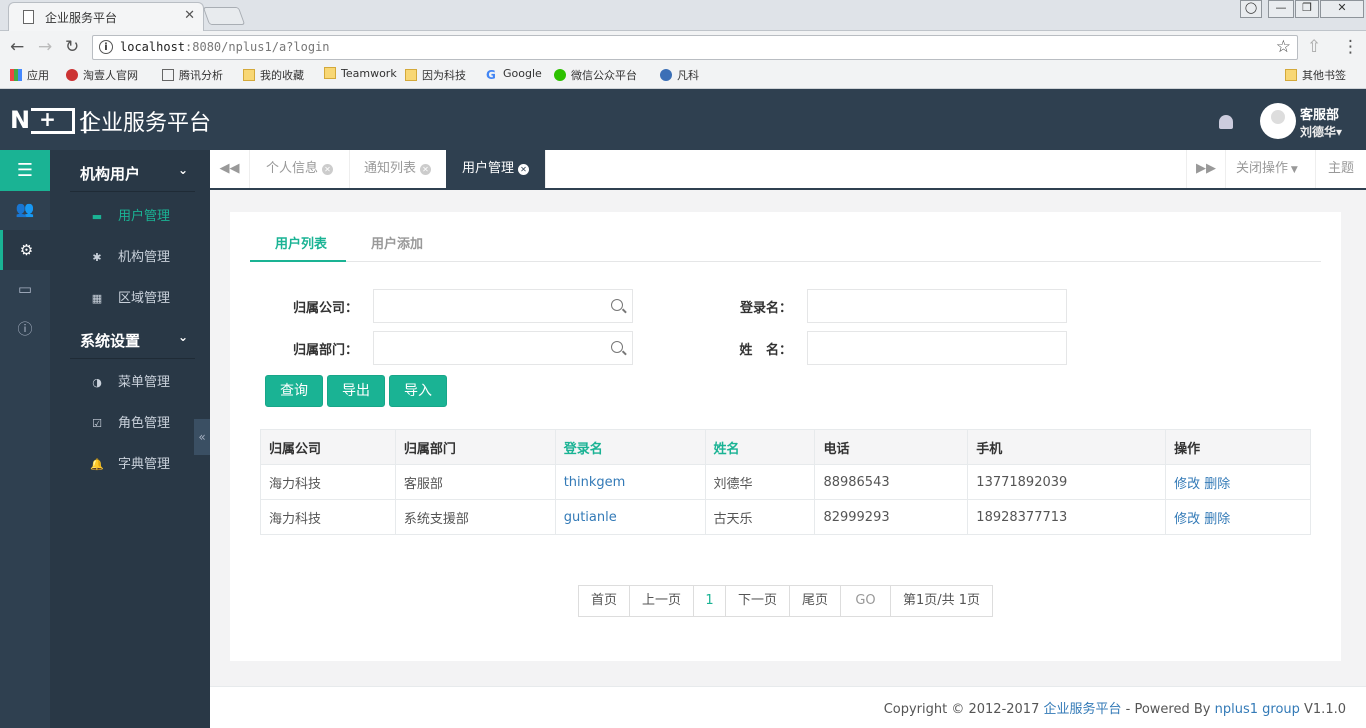  Describe the element at coordinates (130, 296) in the screenshot. I see `sidebar-item-area-management: ▦ 区域管理` at that location.